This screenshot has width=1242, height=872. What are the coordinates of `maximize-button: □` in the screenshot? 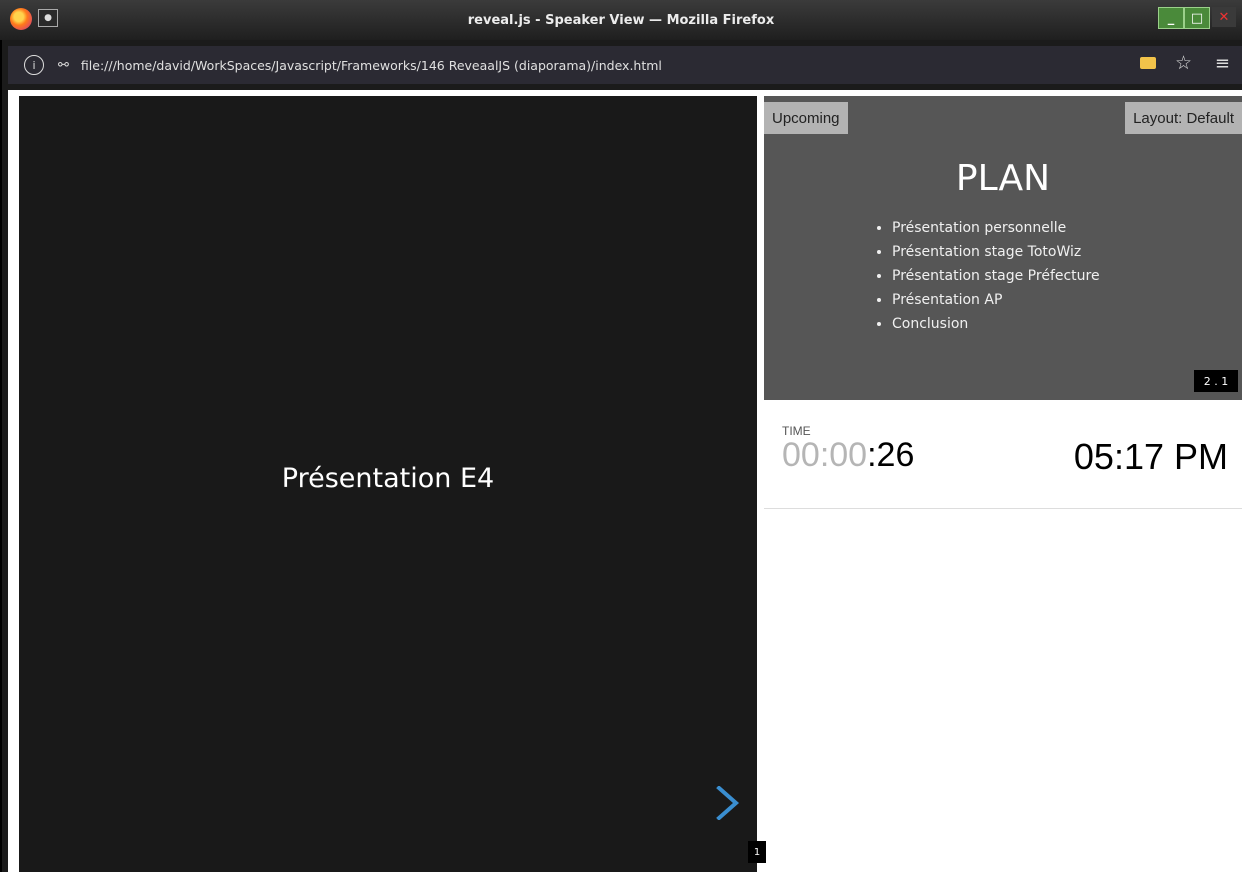 It's located at (1197, 18).